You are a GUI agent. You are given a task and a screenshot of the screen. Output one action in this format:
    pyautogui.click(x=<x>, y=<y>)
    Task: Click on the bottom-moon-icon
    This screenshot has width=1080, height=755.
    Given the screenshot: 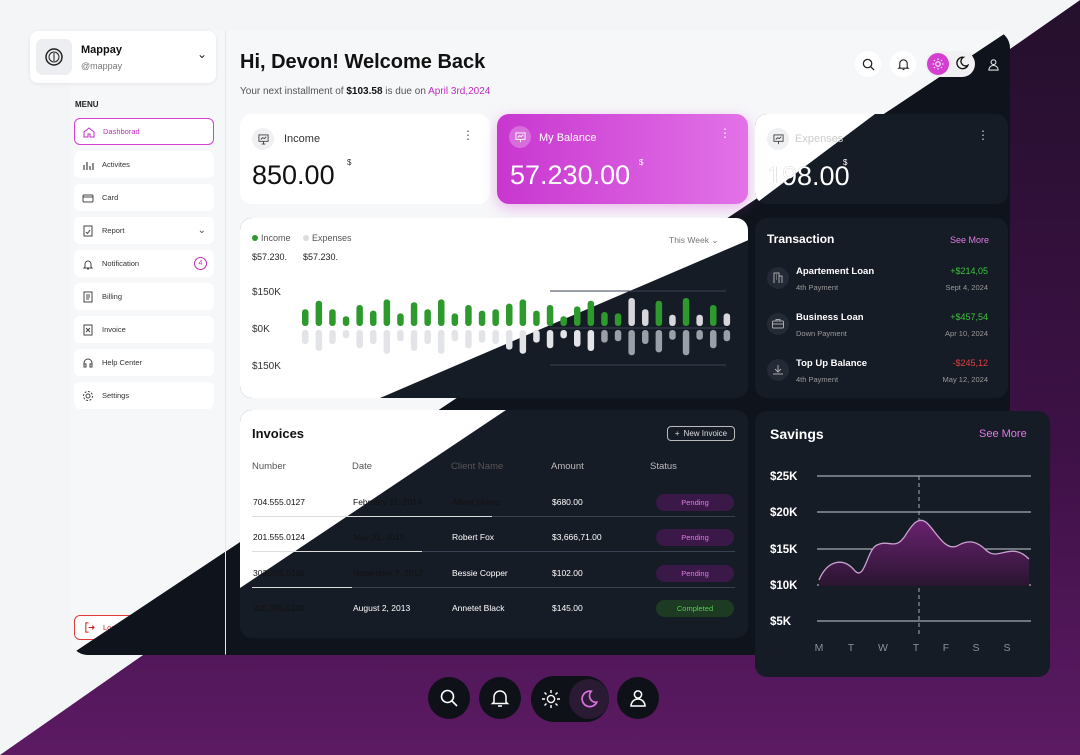 What is the action you would take?
    pyautogui.click(x=589, y=699)
    